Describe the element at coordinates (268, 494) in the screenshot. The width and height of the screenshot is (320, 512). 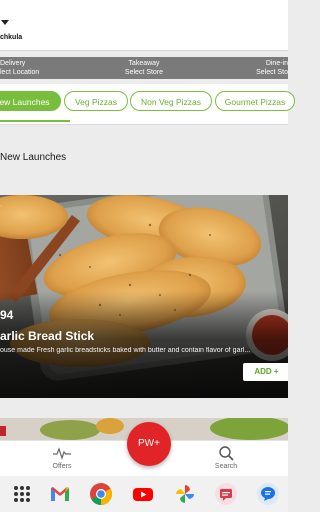
I see `chat-icon` at that location.